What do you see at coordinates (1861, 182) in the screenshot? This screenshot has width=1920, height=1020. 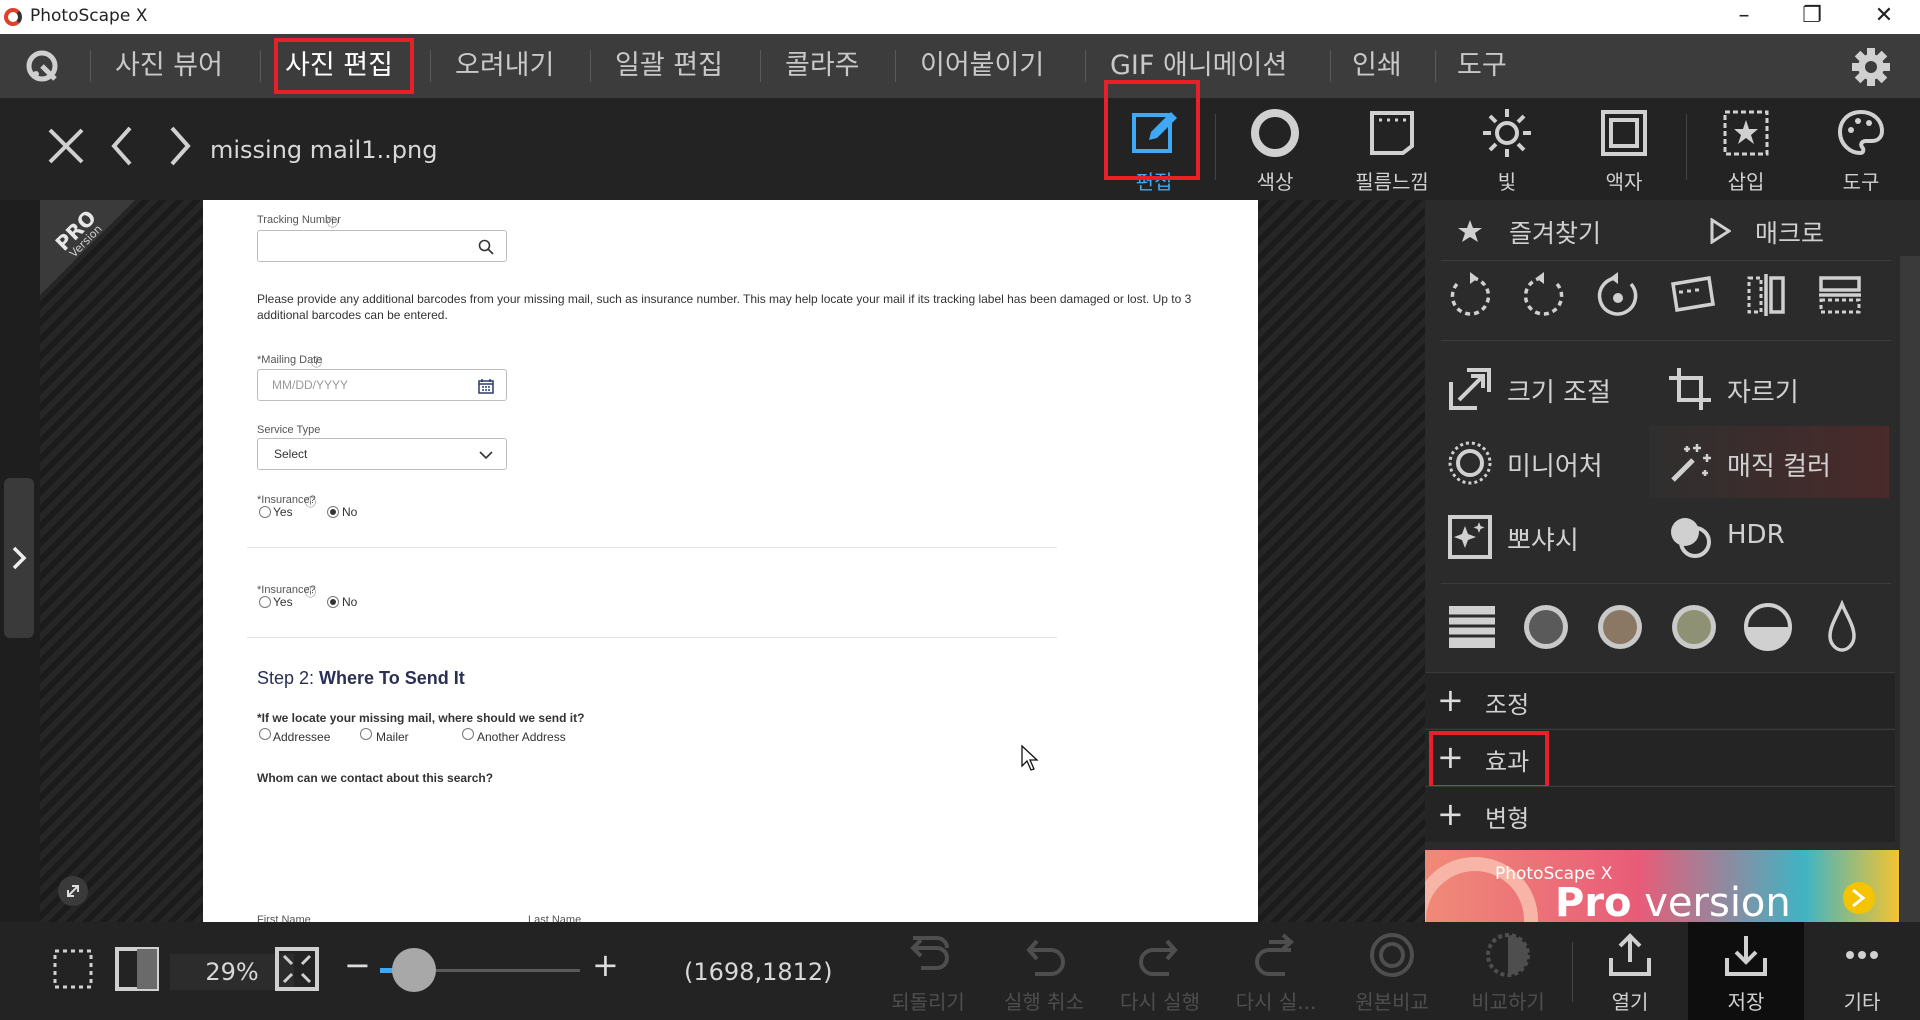 I see `tool-tools-label: 도구` at bounding box center [1861, 182].